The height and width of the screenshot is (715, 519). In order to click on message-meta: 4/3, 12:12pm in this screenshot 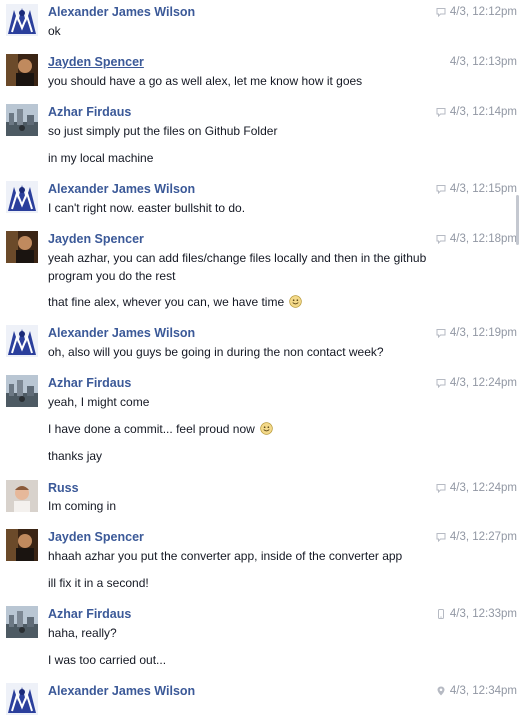, I will do `click(476, 12)`.